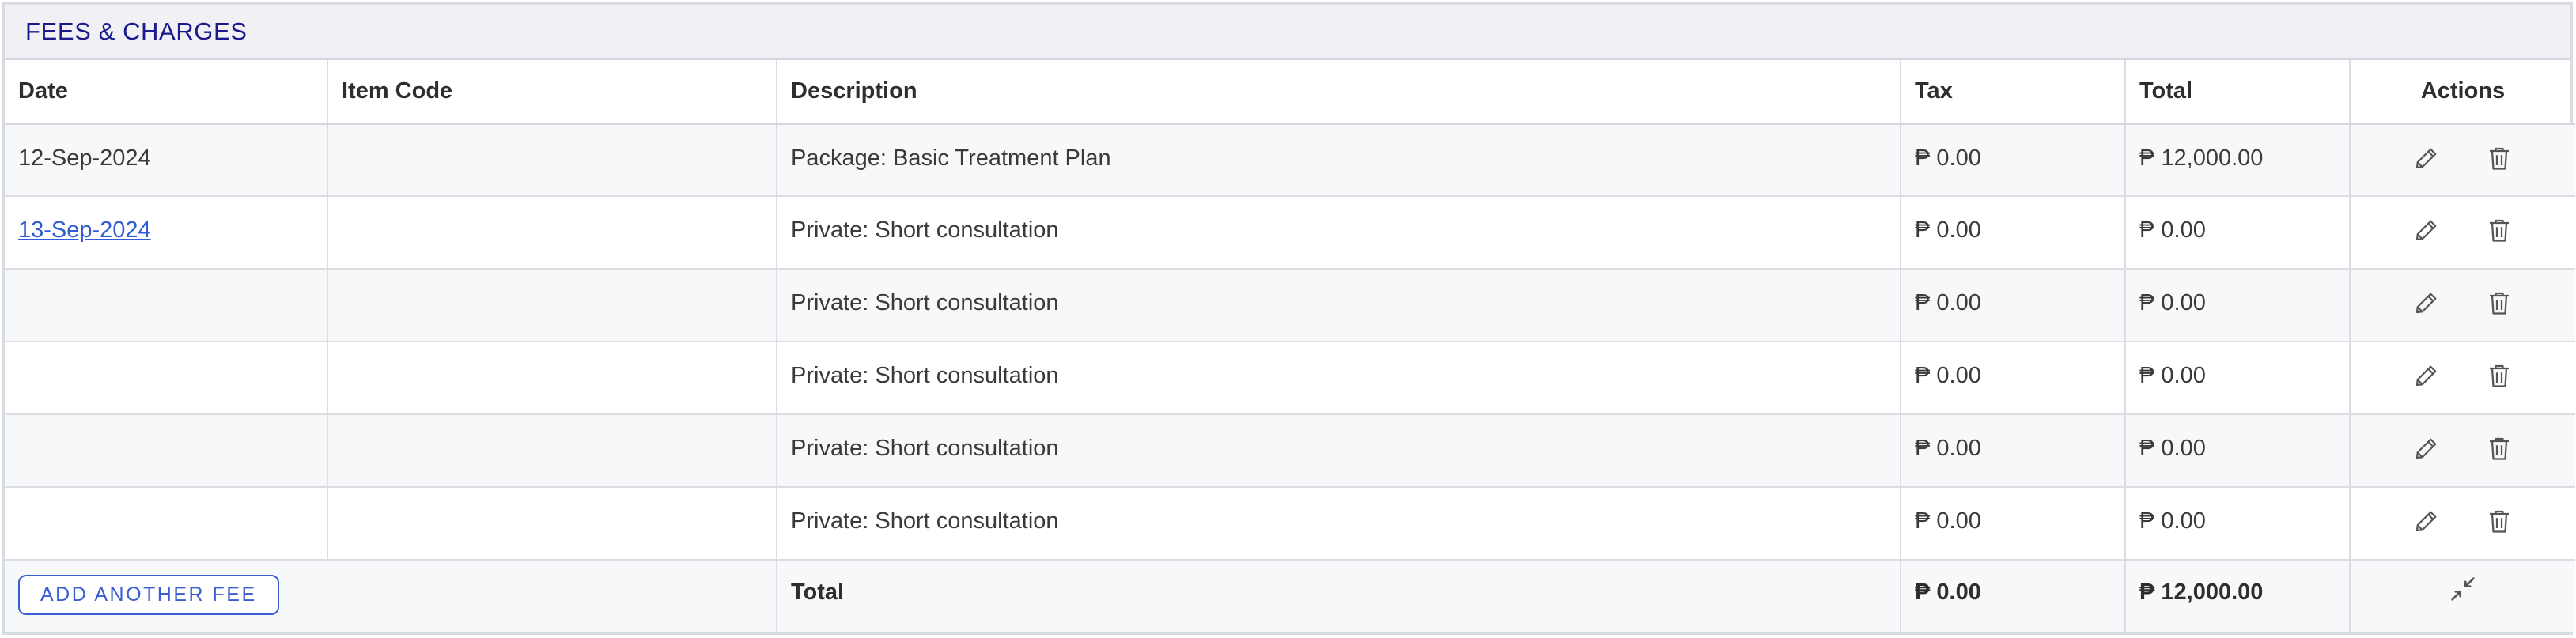 The height and width of the screenshot is (638, 2576). I want to click on cell-date: 13-Sep-2024, so click(166, 233).